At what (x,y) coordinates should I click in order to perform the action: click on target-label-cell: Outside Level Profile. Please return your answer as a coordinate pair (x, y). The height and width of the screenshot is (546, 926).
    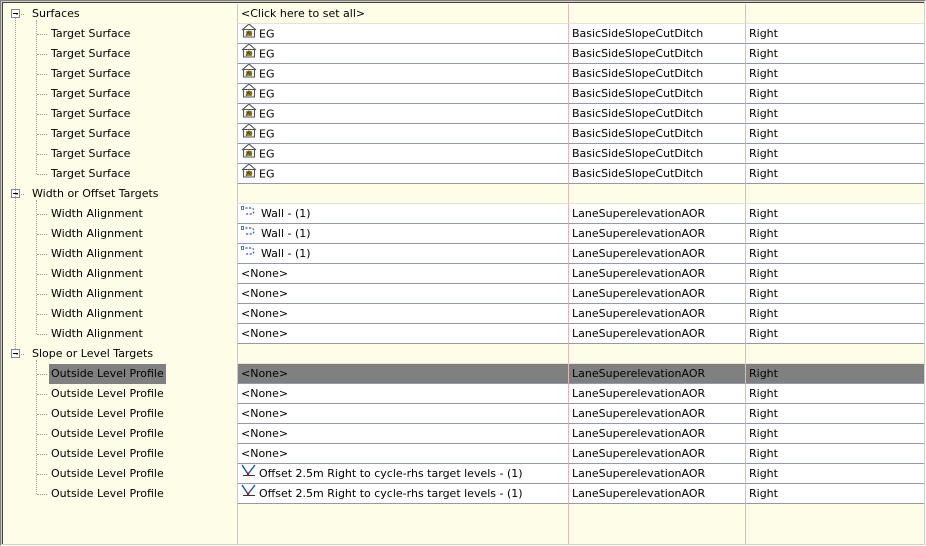
    Looking at the image, I should click on (120, 374).